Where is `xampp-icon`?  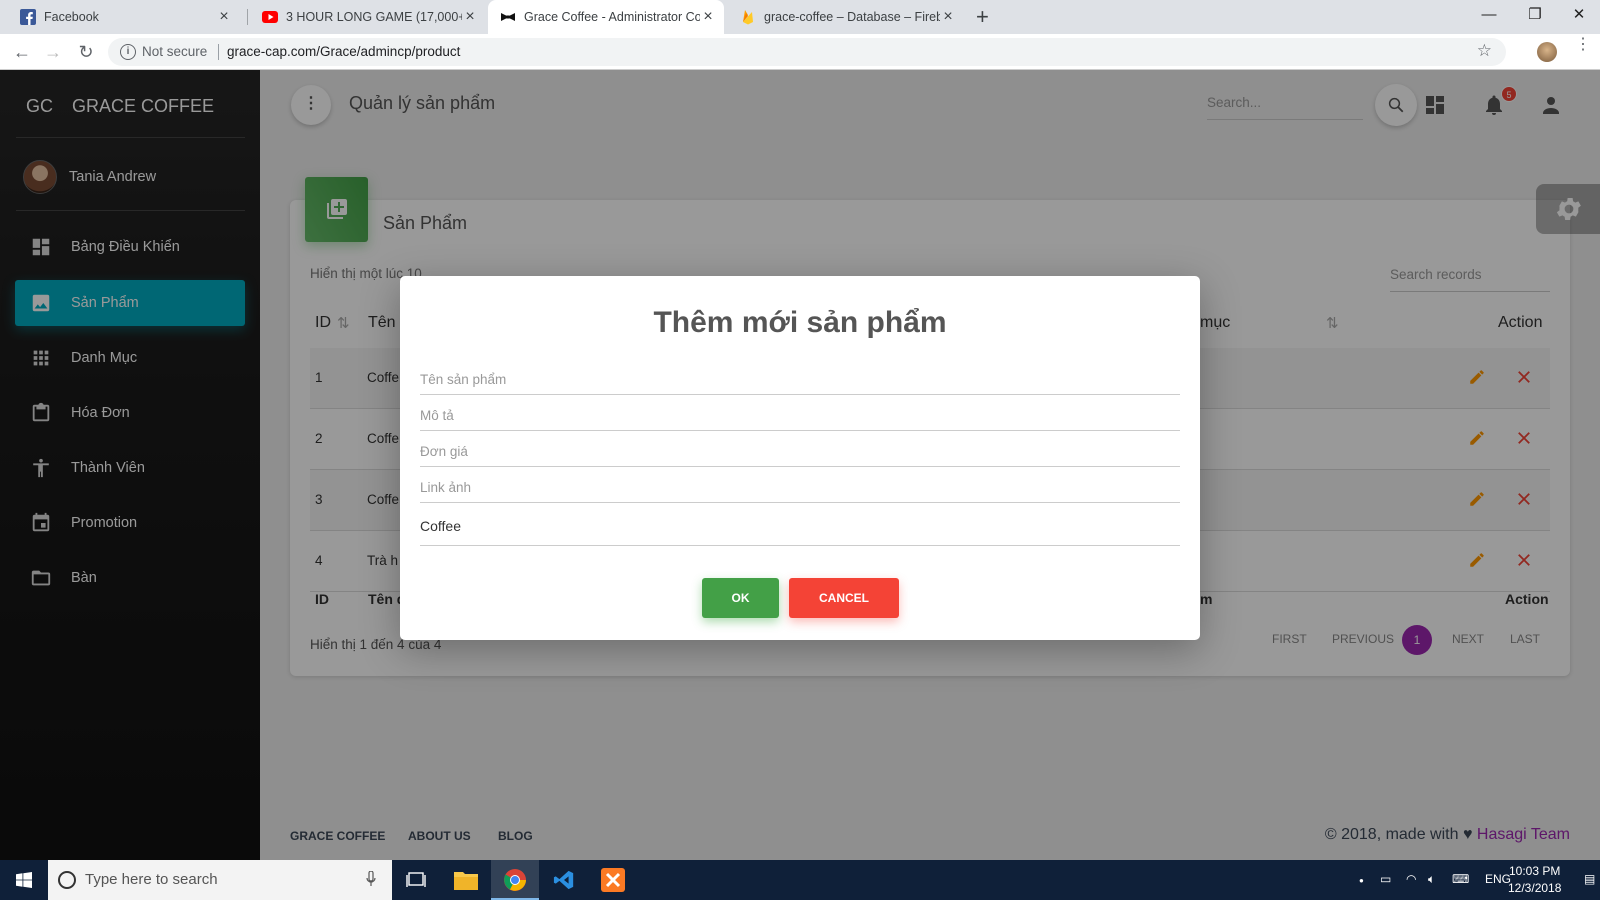
xampp-icon is located at coordinates (613, 880).